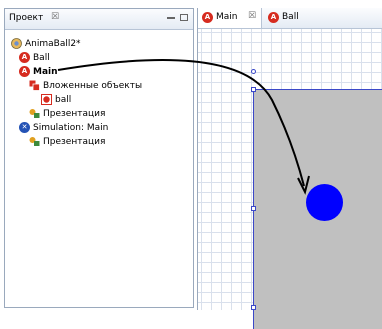 The height and width of the screenshot is (329, 382). Describe the element at coordinates (252, 16) in the screenshot. I see `tab-main-close-icon: ☒` at that location.